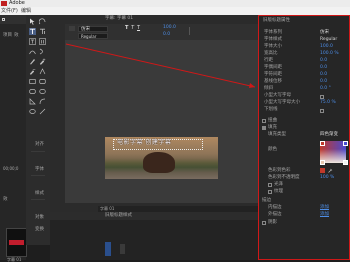 This screenshot has height=262, width=350. What do you see at coordinates (16, 36) in the screenshot?
I see `tab-effects: 效` at bounding box center [16, 36].